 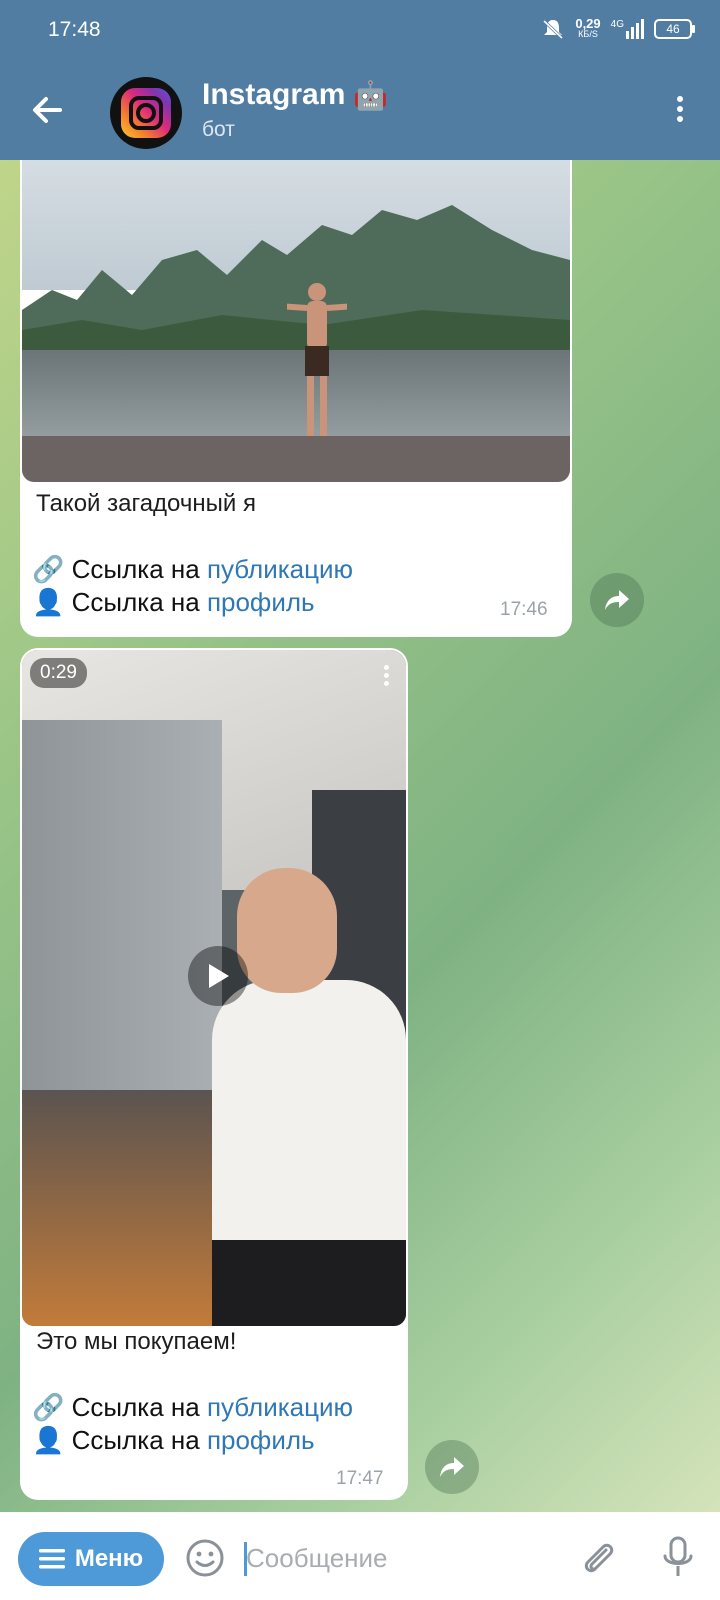 What do you see at coordinates (218, 129) in the screenshot?
I see `chat-subtitle: бот` at bounding box center [218, 129].